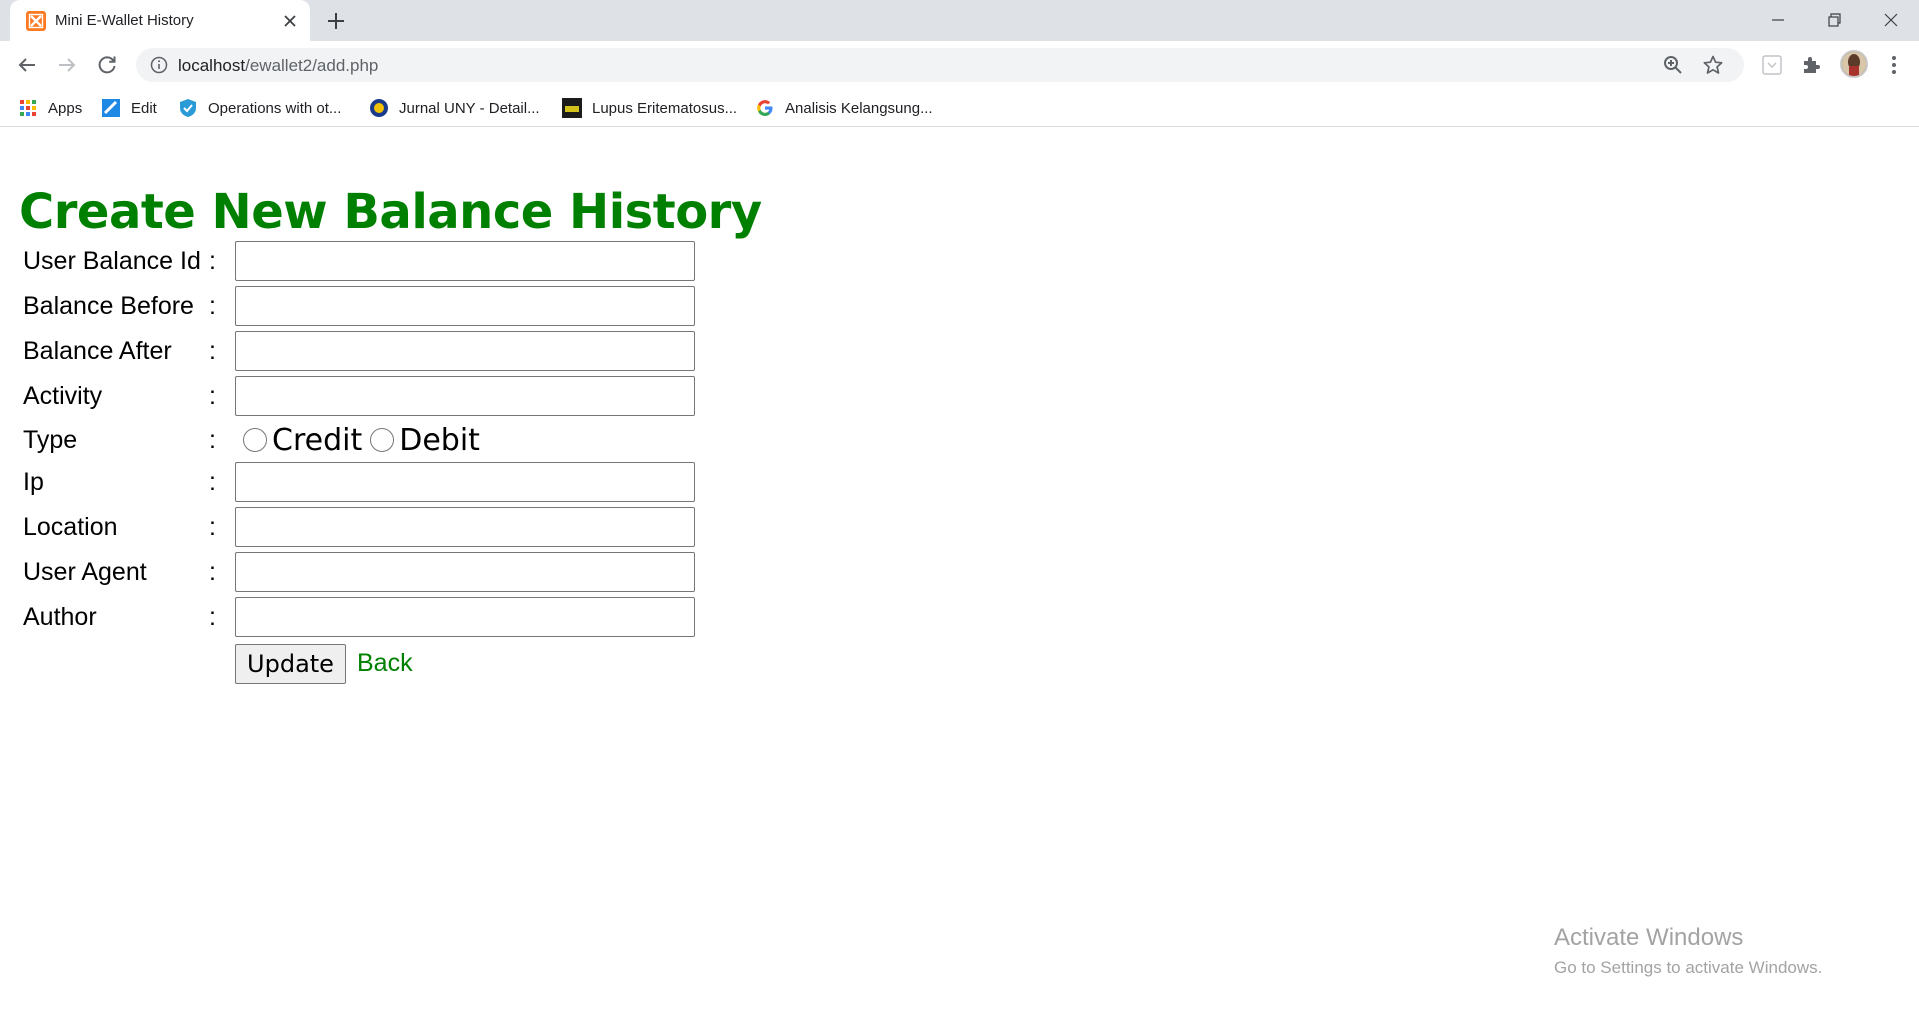 The width and height of the screenshot is (1919, 1024). What do you see at coordinates (465, 306) in the screenshot?
I see `balance-before-input` at bounding box center [465, 306].